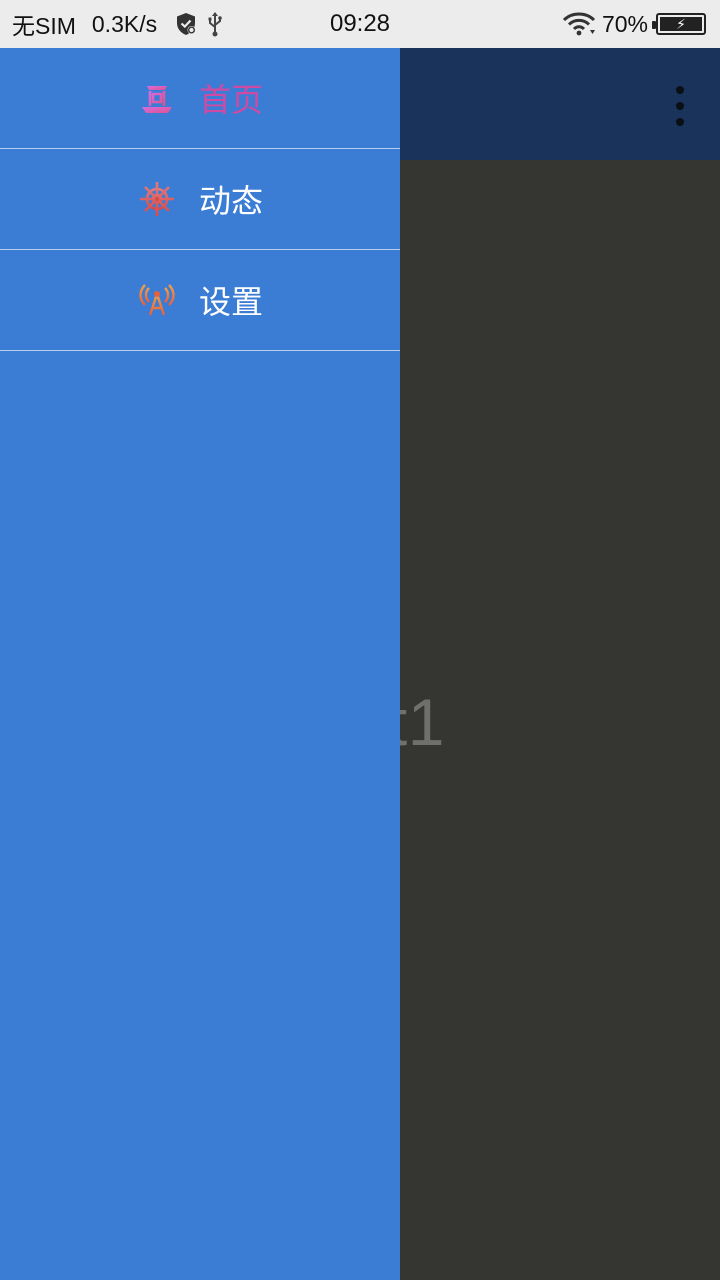 The width and height of the screenshot is (720, 1280). What do you see at coordinates (230, 302) in the screenshot?
I see `drawer-item-label: 设置` at bounding box center [230, 302].